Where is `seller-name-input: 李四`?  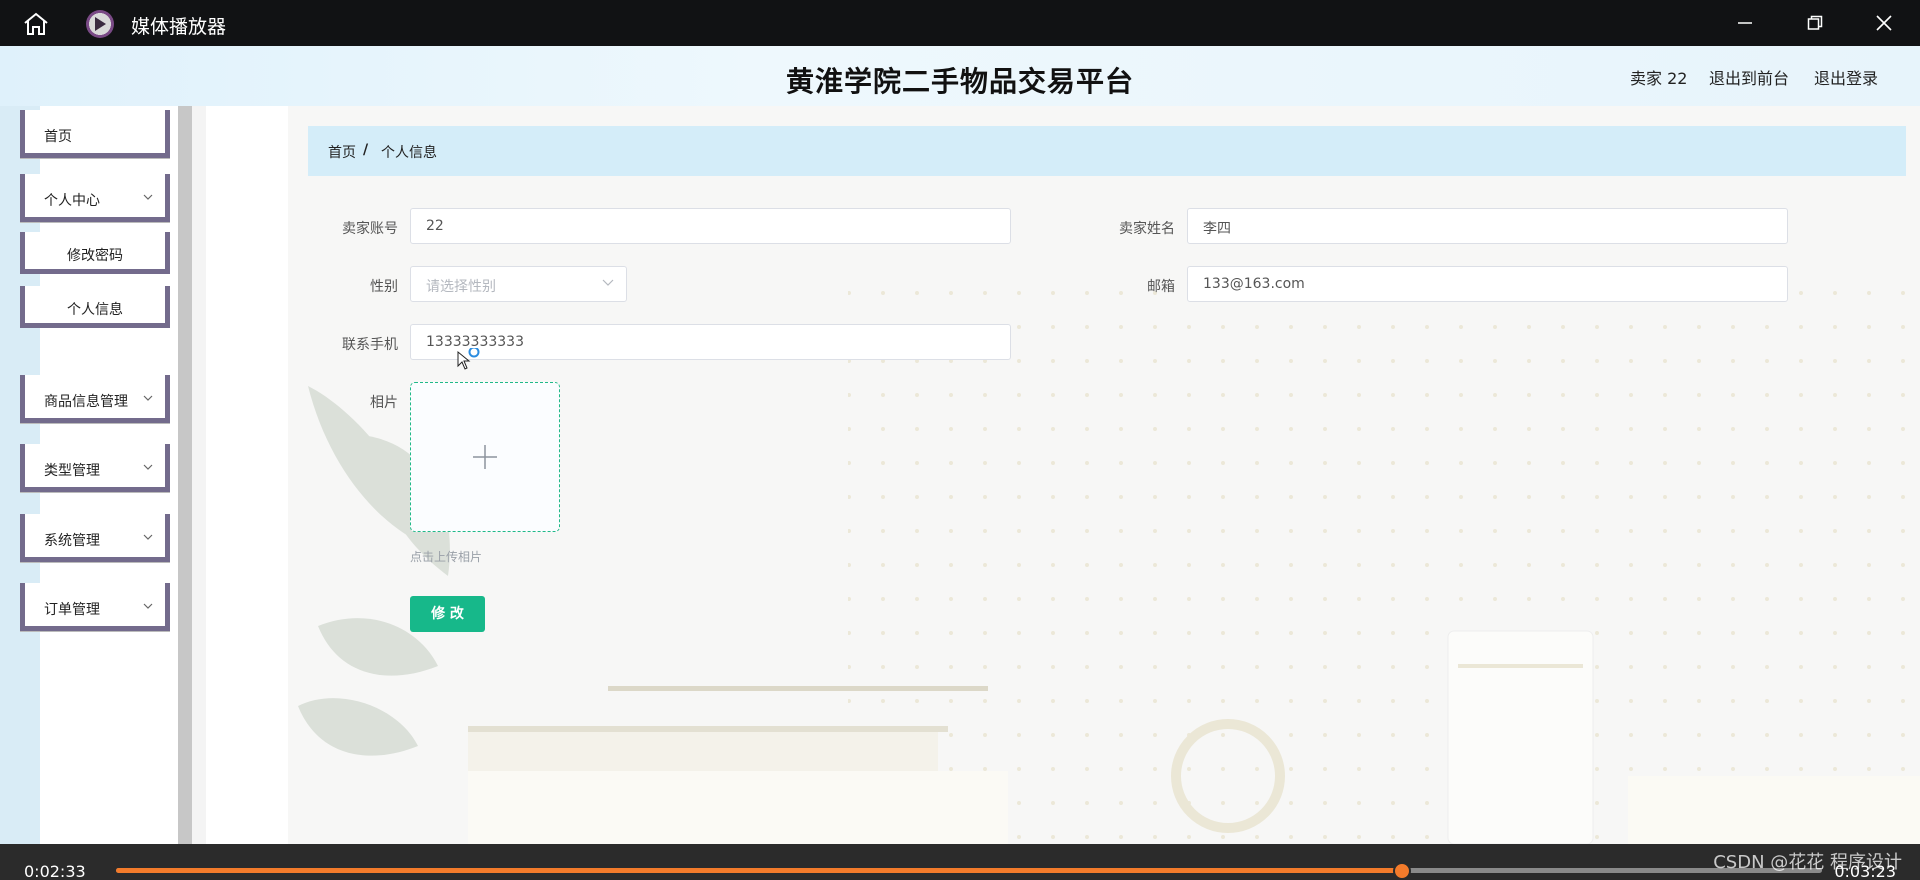
seller-name-input: 李四 is located at coordinates (1487, 226).